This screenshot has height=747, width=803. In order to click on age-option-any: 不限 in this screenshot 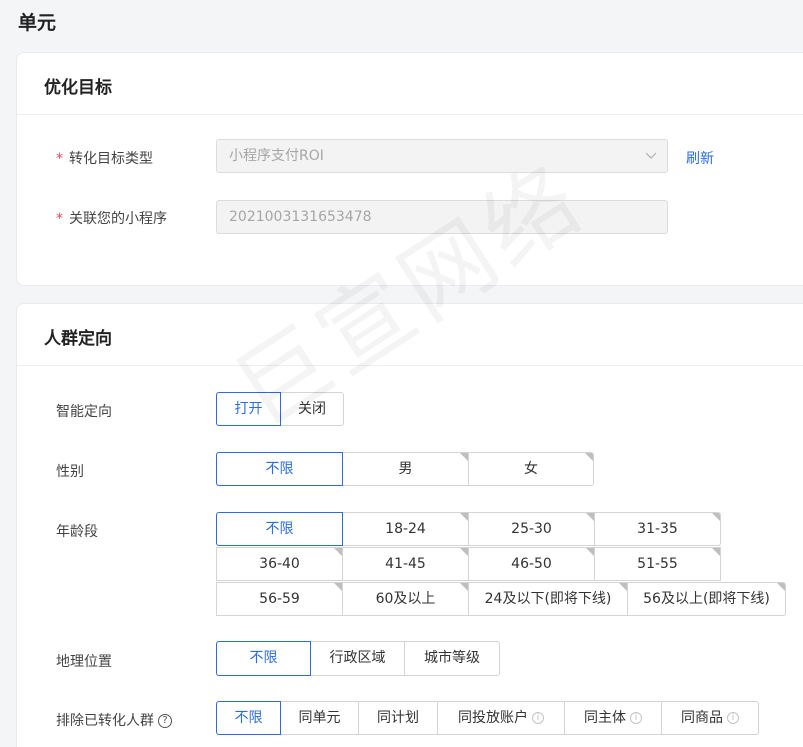, I will do `click(279, 529)`.